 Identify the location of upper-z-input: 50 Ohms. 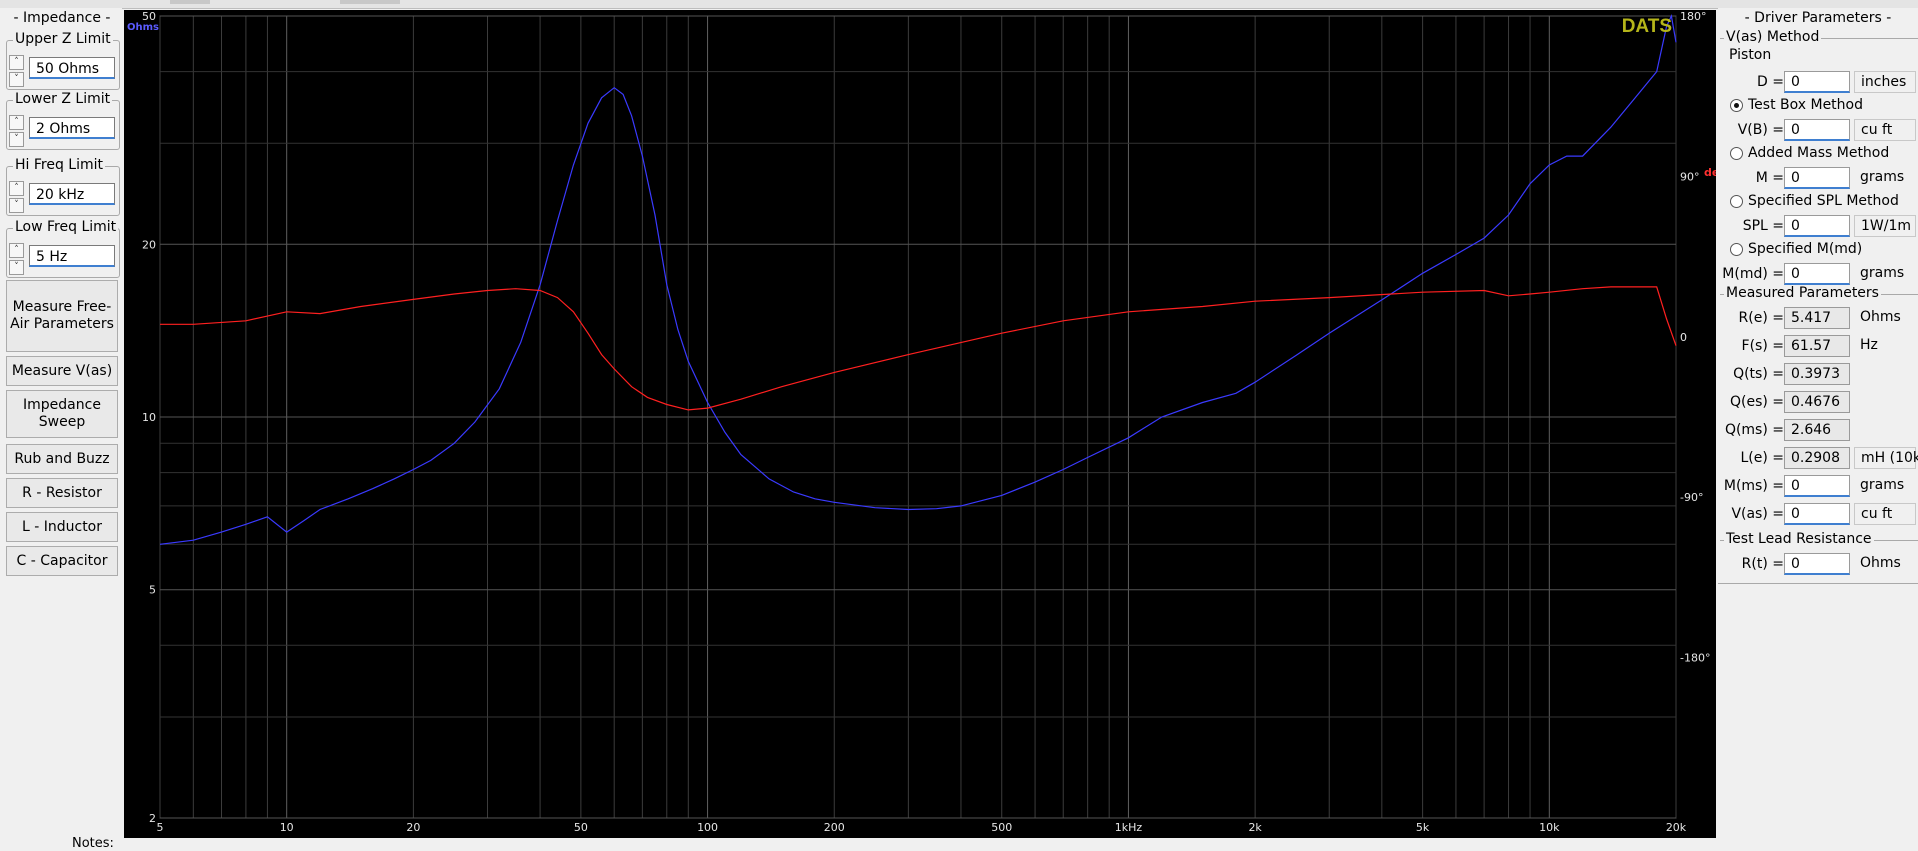
(72, 68).